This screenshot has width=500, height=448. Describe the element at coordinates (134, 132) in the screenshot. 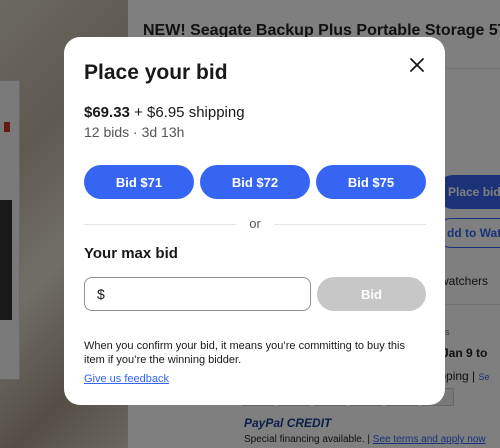

I see `bid-info: 12 bids · 3d 13h` at that location.